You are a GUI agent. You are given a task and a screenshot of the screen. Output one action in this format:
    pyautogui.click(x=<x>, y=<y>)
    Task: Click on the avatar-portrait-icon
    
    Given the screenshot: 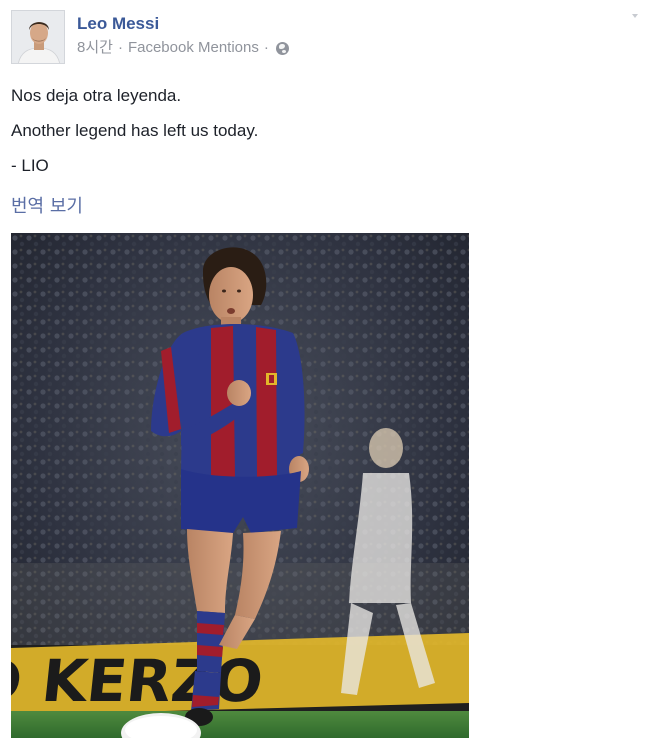 What is the action you would take?
    pyautogui.click(x=38, y=37)
    